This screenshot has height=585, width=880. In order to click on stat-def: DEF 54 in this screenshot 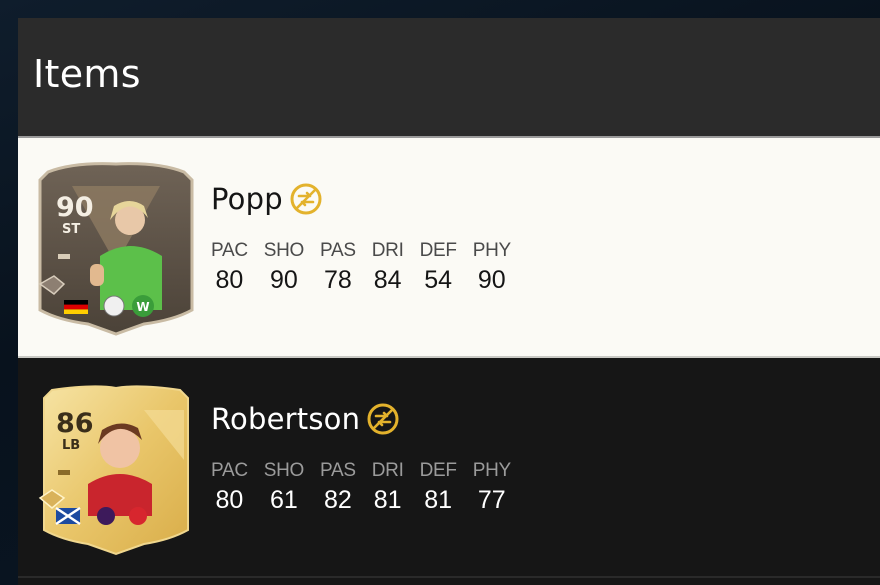, I will do `click(438, 267)`.